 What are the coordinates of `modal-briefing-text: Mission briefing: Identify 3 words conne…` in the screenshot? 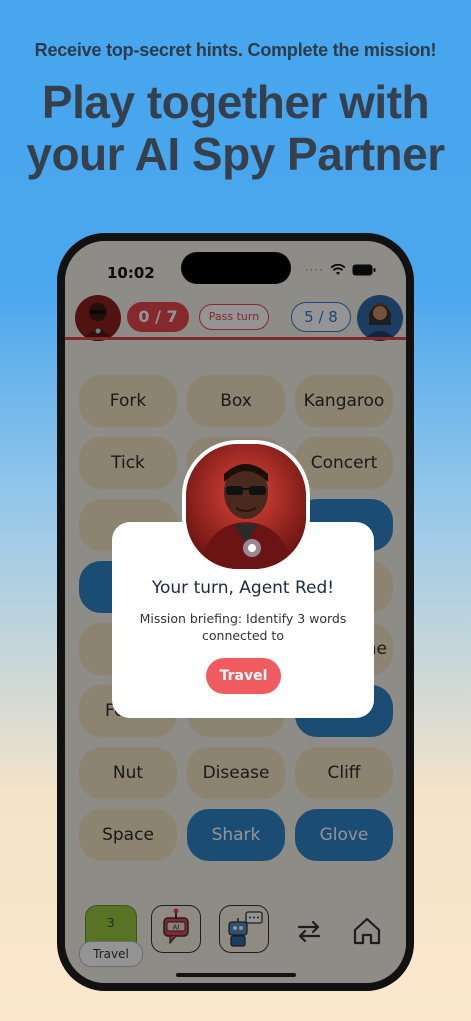 It's located at (243, 627).